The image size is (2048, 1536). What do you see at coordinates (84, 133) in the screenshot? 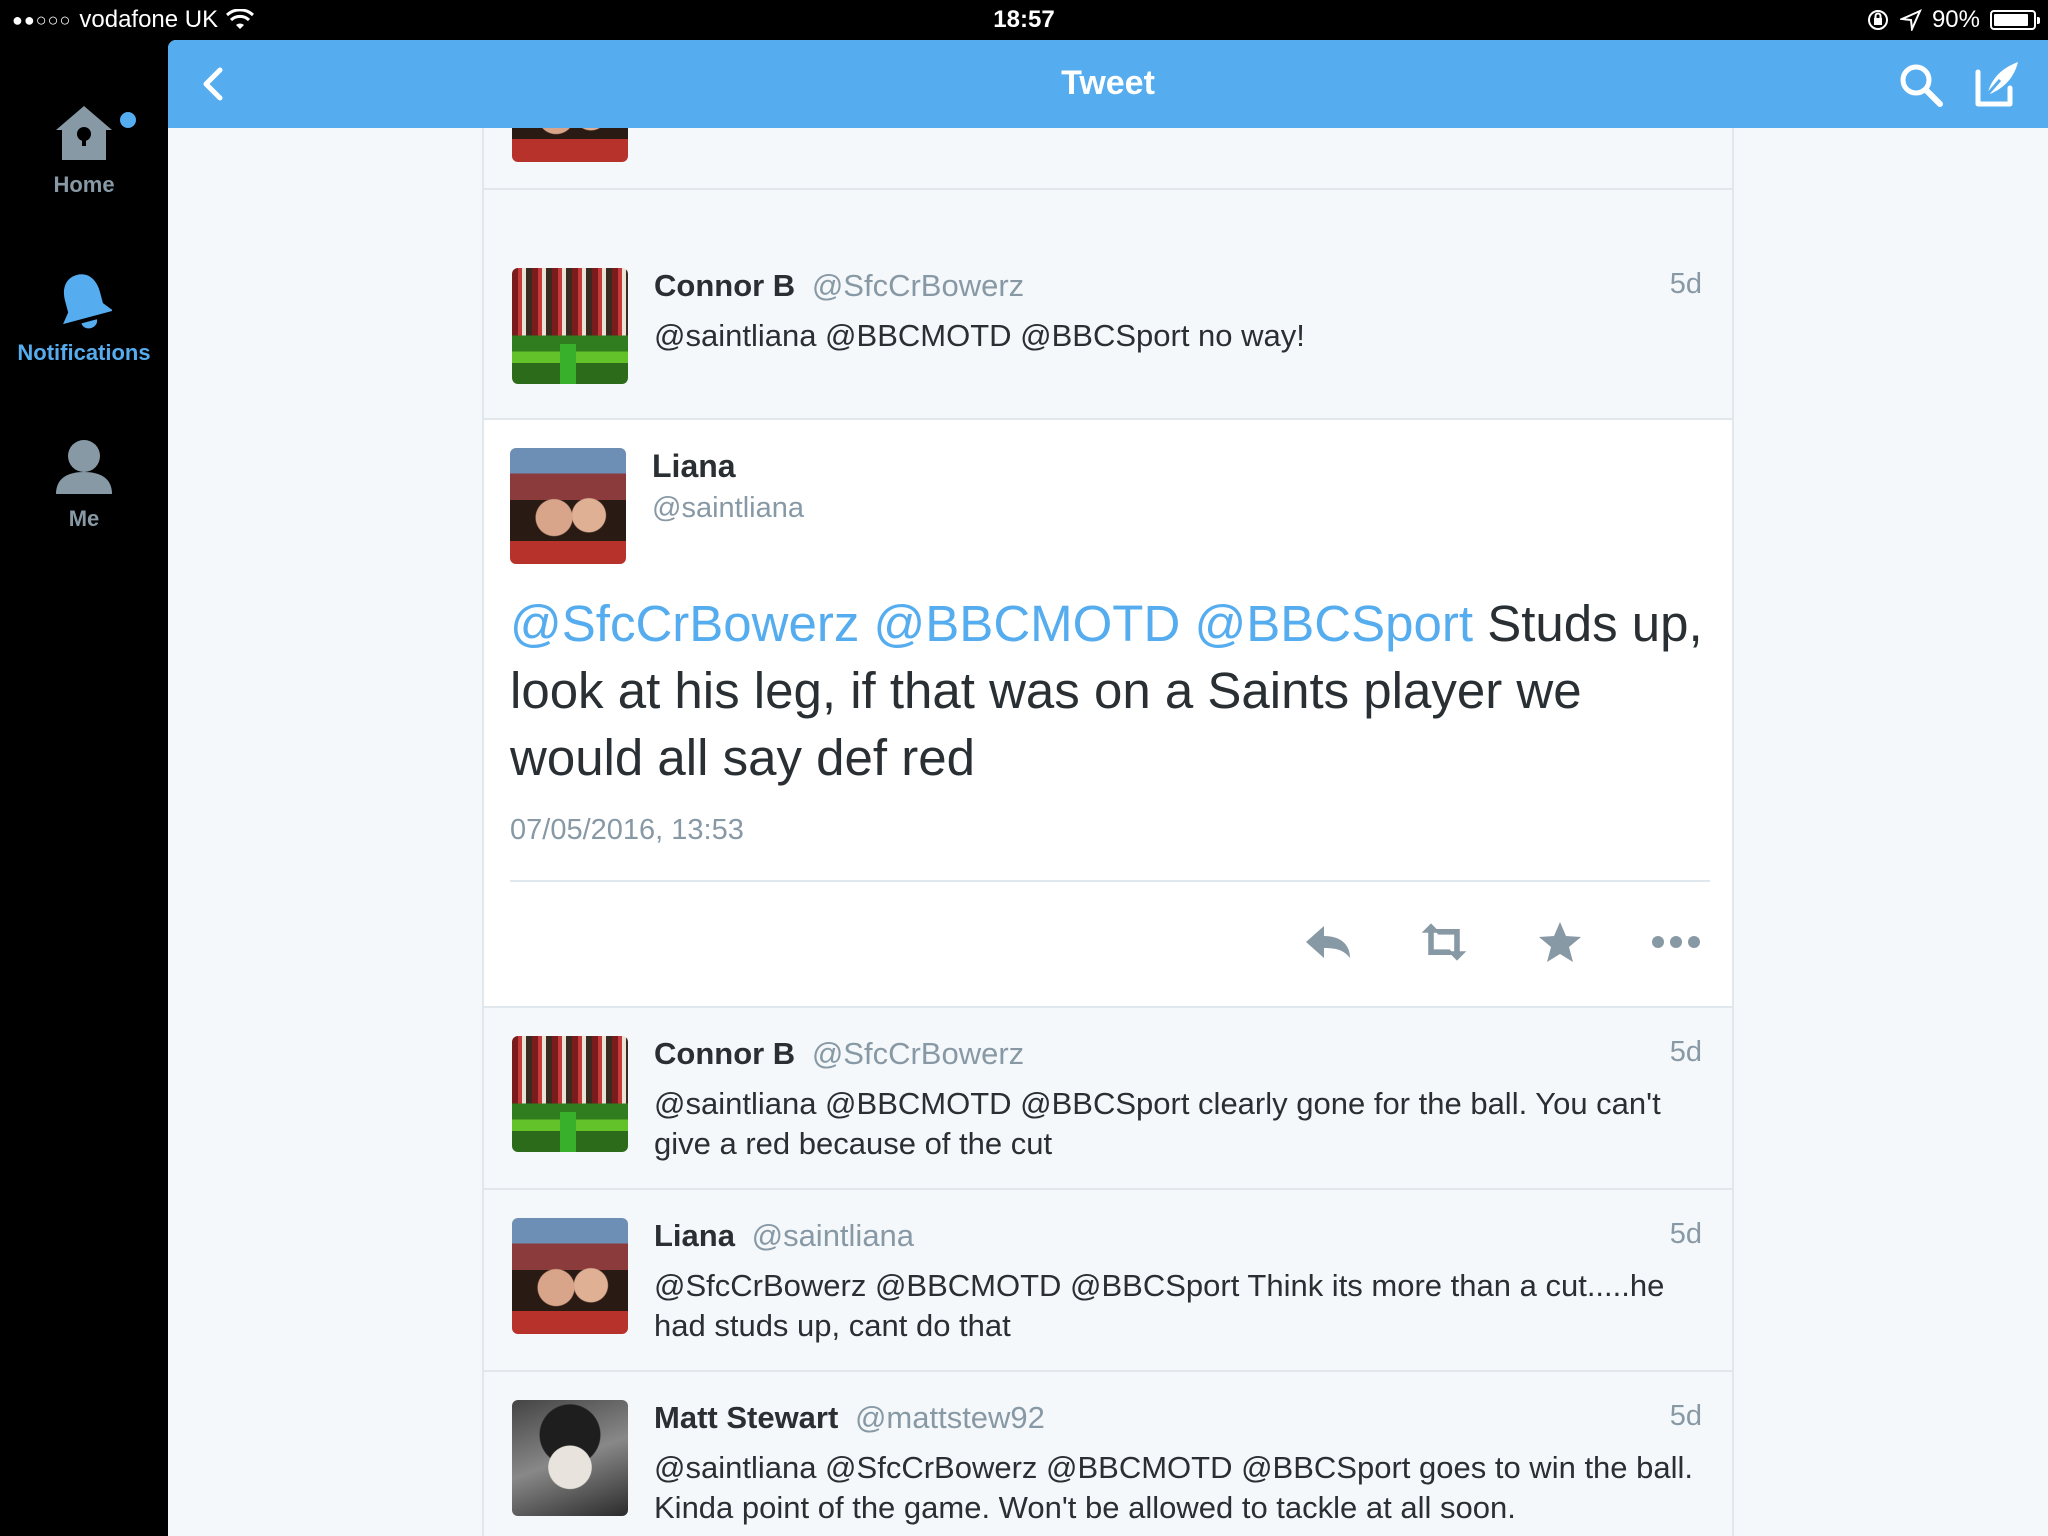
I see `home-icon` at bounding box center [84, 133].